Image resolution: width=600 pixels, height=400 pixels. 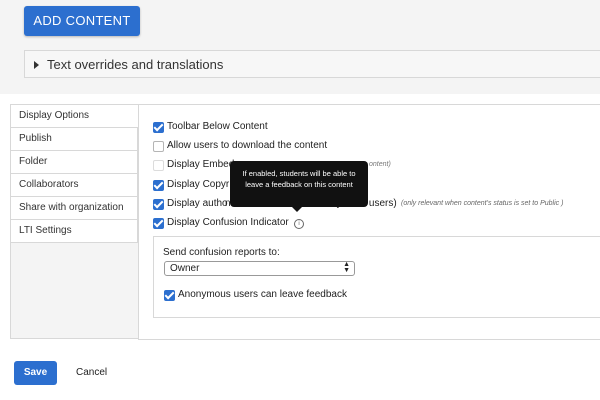 I want to click on add-content-button: ADD CONTENT, so click(x=82, y=21).